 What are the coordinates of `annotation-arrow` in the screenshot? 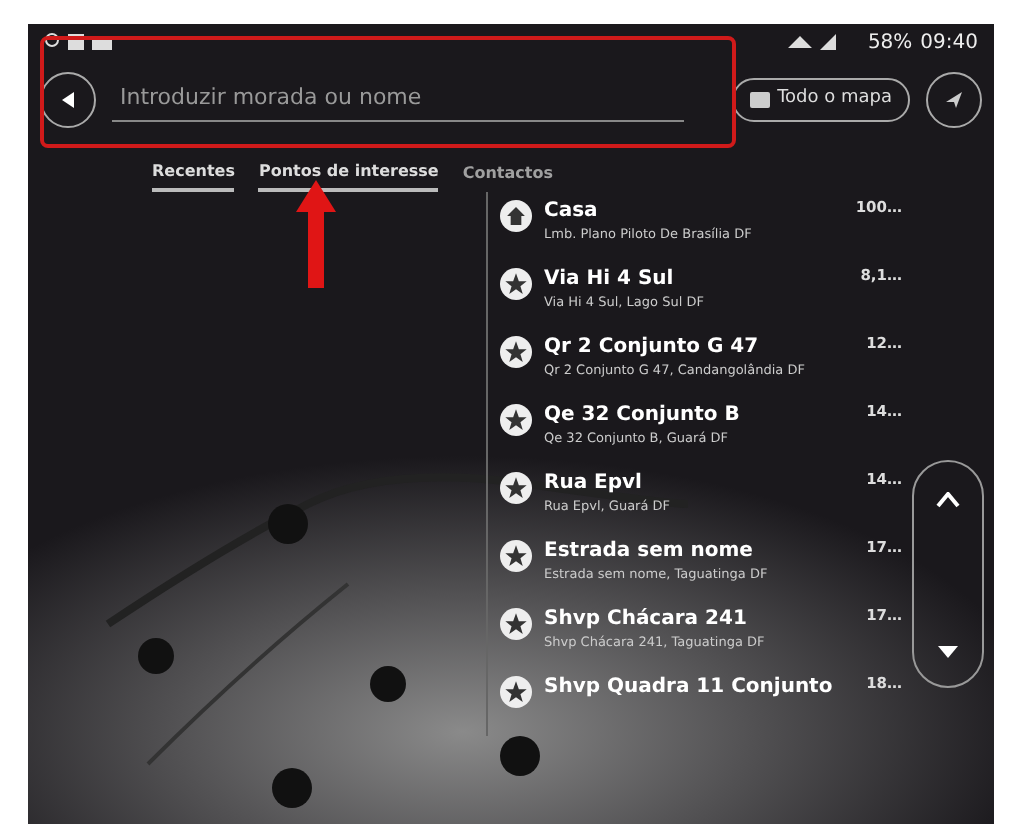 It's located at (316, 234).